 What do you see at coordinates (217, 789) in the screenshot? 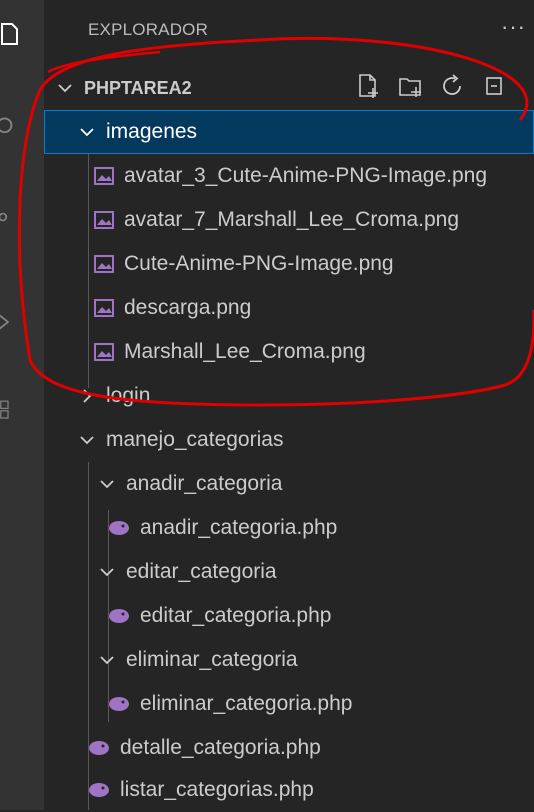
I see `file-label: listar_categorias.php` at bounding box center [217, 789].